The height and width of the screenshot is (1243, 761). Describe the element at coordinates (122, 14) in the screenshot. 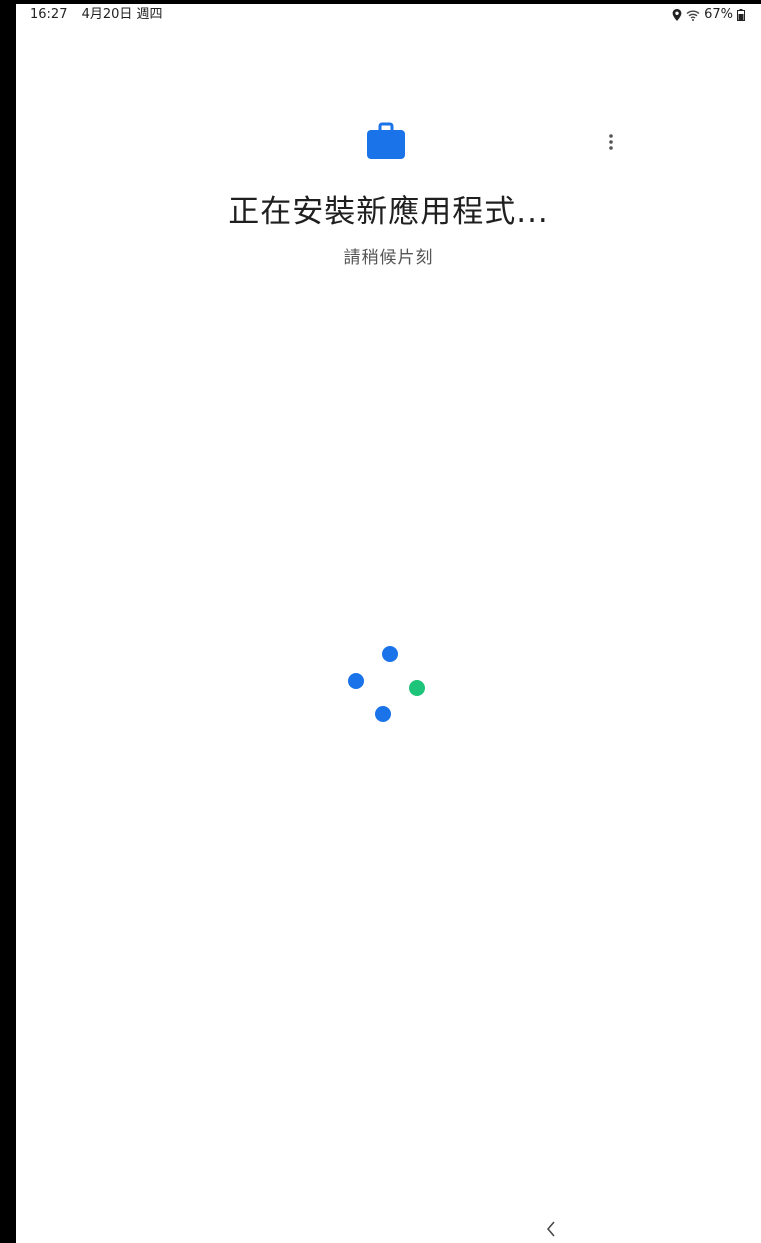

I see `status-date: 4月20日 週四` at that location.